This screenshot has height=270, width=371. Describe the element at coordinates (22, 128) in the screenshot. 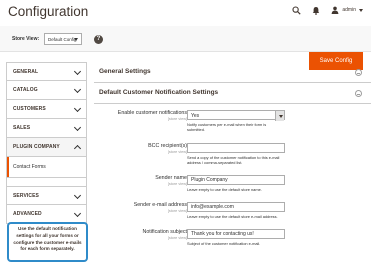

I see `sidebar-item-label: SALES` at that location.